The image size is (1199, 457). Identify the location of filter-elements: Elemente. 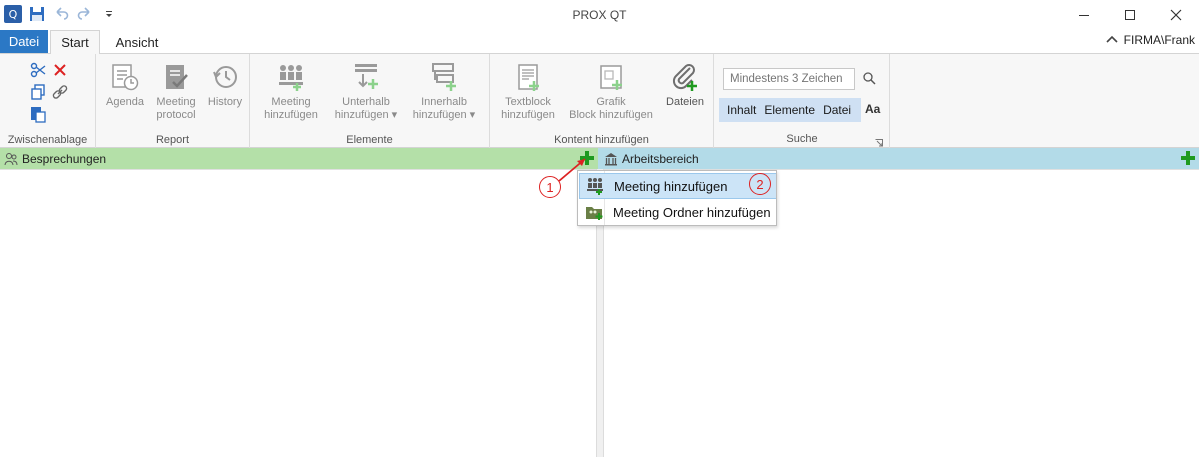
(789, 110).